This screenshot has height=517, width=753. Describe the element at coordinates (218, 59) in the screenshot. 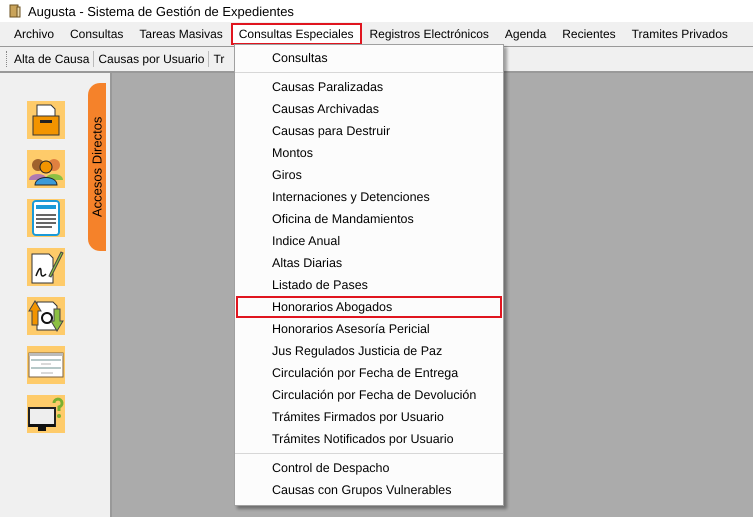

I see `toolbar-button: Tr` at that location.